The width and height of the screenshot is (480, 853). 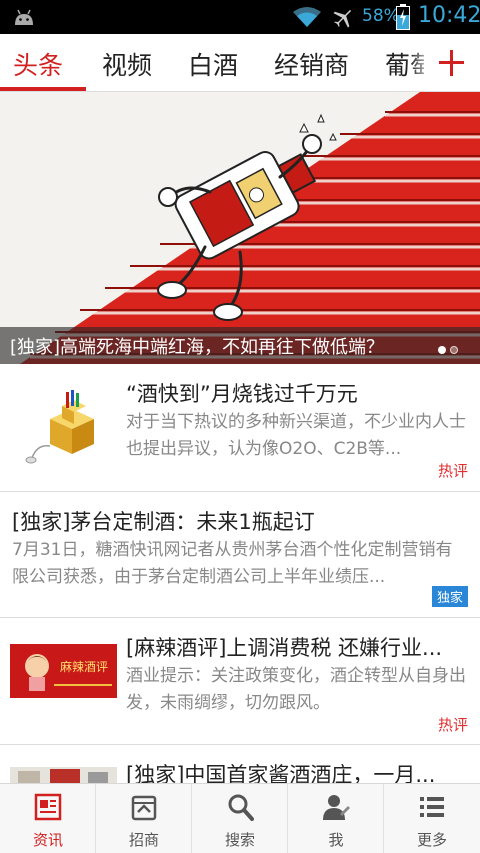 I want to click on nav-me: 我, so click(x=336, y=818).